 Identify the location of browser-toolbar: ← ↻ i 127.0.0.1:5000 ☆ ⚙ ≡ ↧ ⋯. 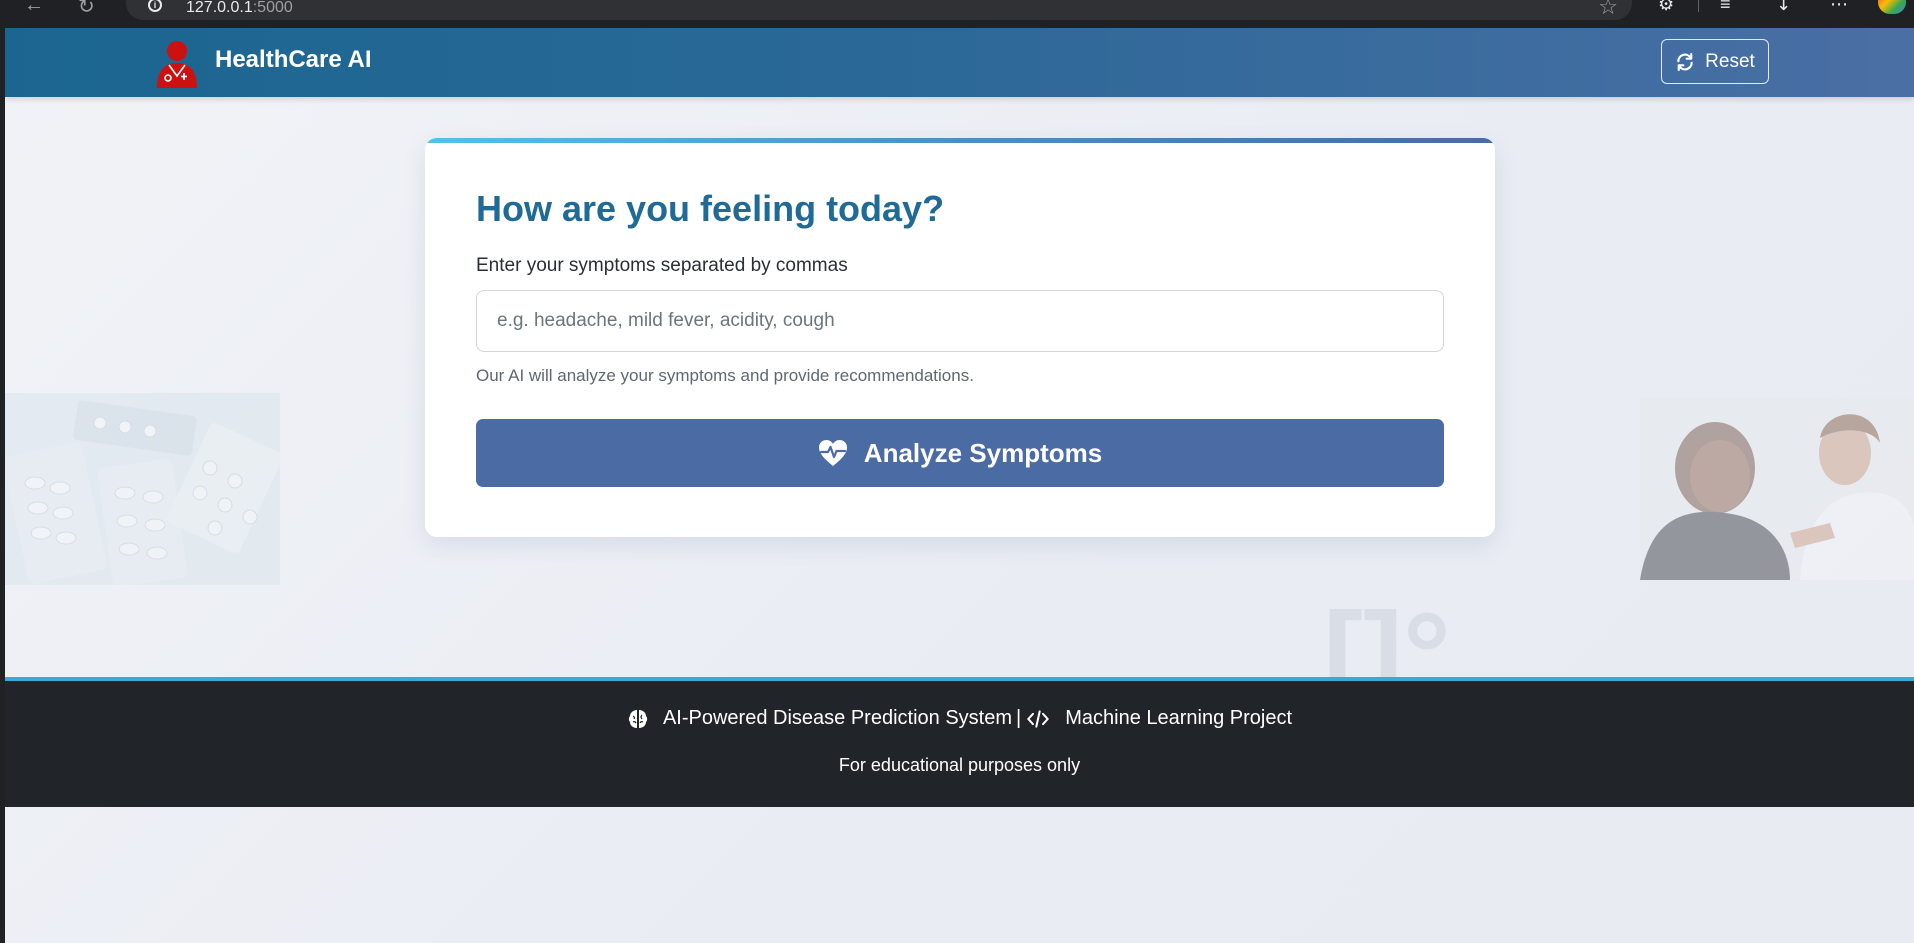
(957, 14).